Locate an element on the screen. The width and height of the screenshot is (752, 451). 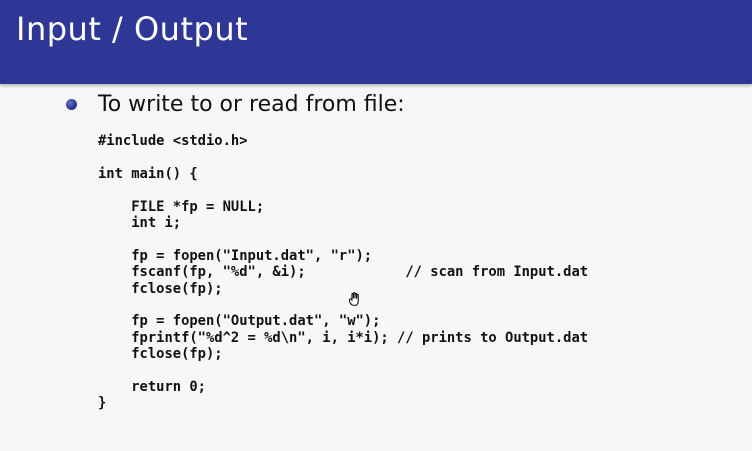
code-line: fp = fopen("Input.dat", "r"); is located at coordinates (235, 255).